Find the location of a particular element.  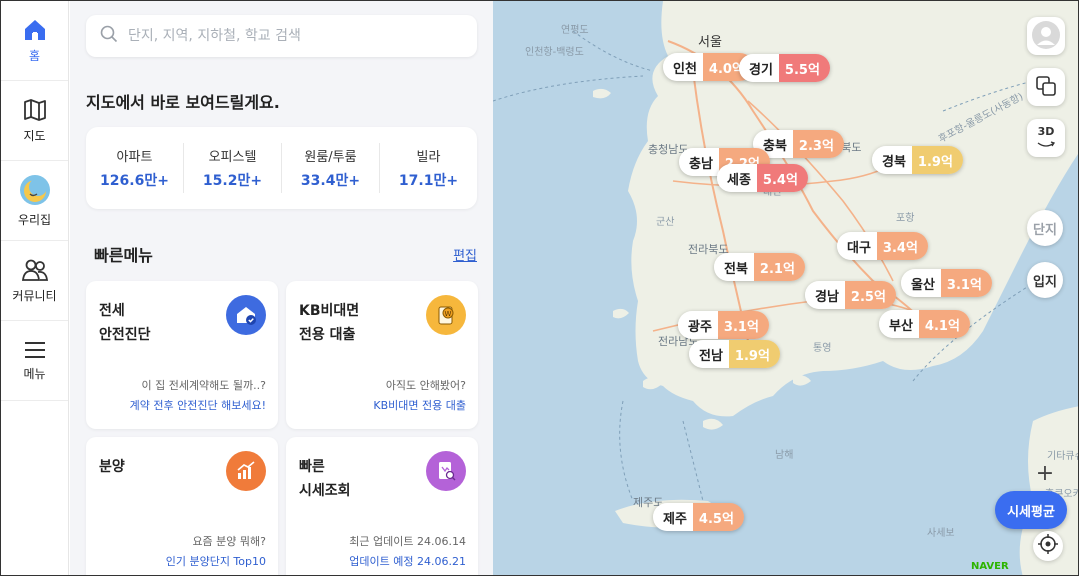

avatar-icon is located at coordinates (1046, 36).